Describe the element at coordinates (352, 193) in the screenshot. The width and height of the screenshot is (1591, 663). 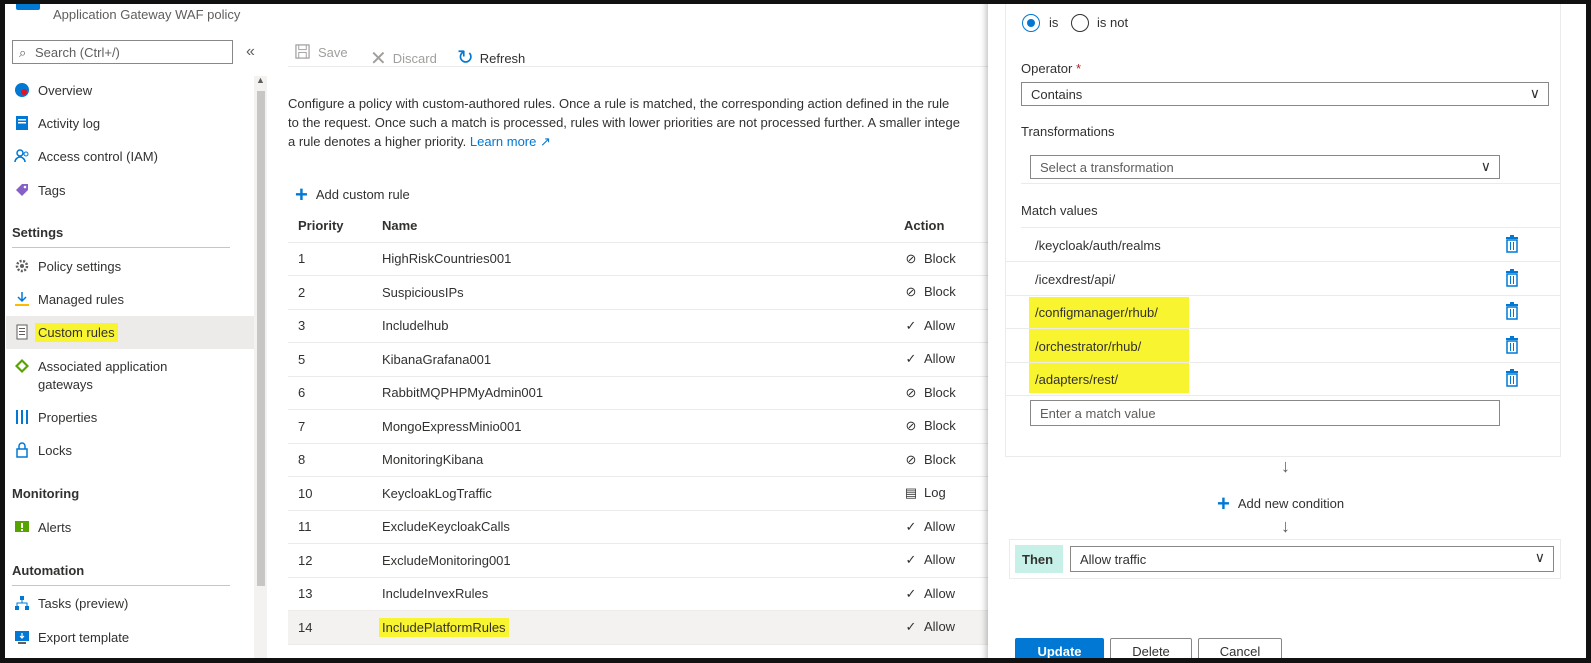
I see `add-custom-rule-button: + Add custom rule` at that location.